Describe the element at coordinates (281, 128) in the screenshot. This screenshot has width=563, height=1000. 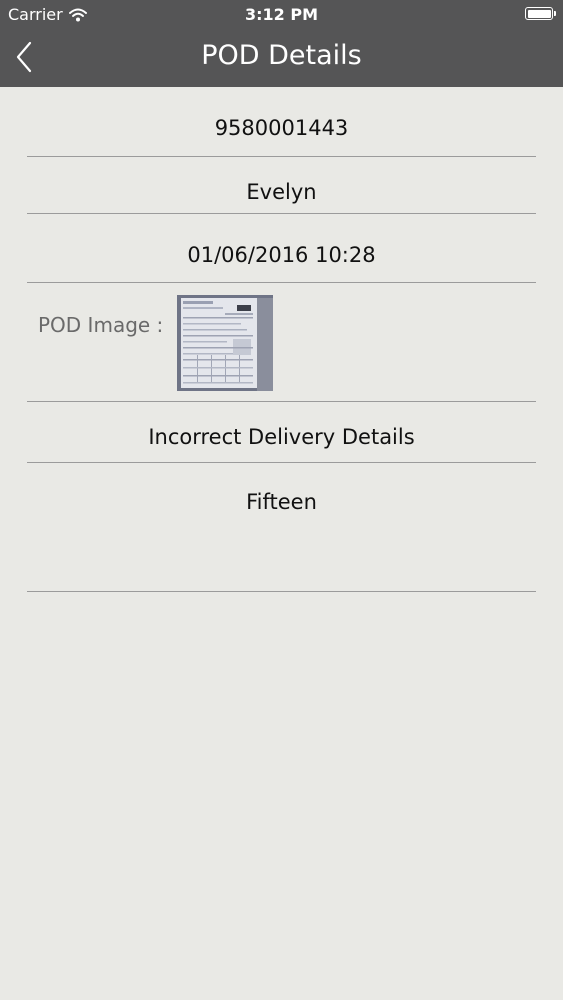
I see `reference-number: 9580001443` at that location.